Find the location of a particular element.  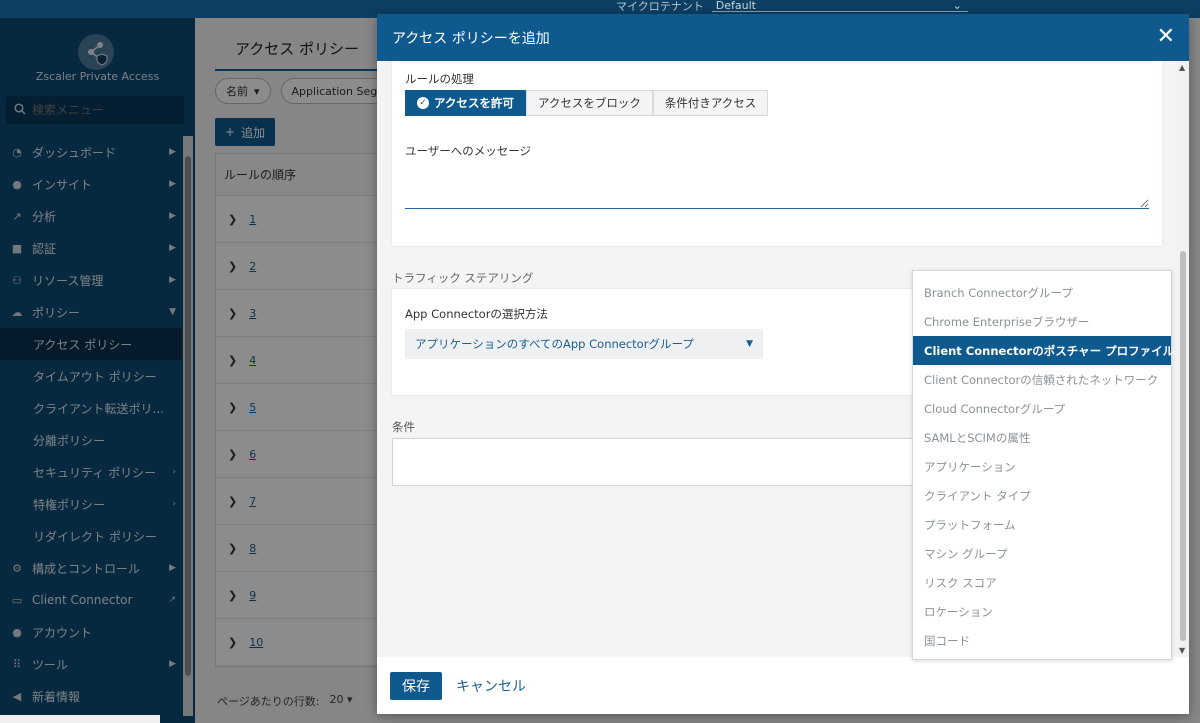

option-branch-connector-group: Branch Connectorグループ is located at coordinates (1042, 292).